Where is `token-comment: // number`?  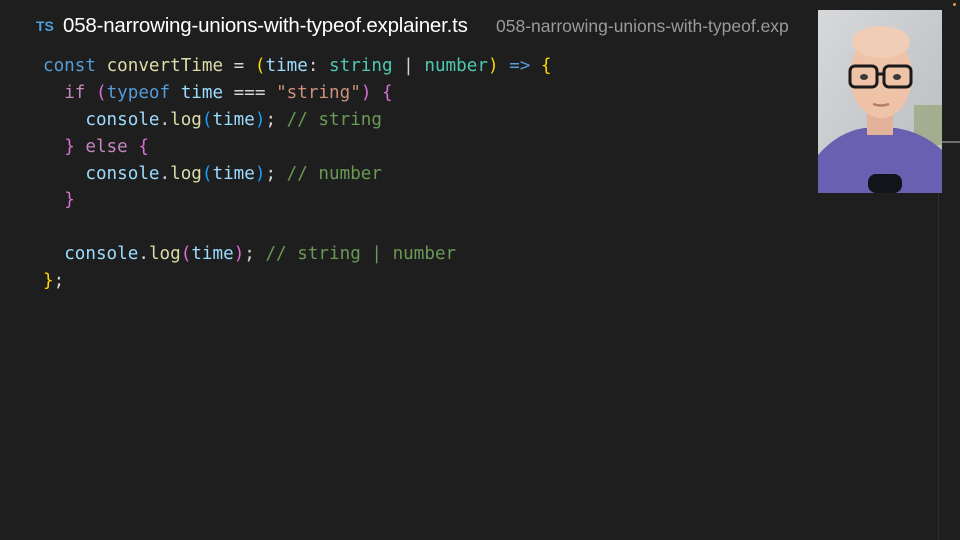
token-comment: // number is located at coordinates (334, 173).